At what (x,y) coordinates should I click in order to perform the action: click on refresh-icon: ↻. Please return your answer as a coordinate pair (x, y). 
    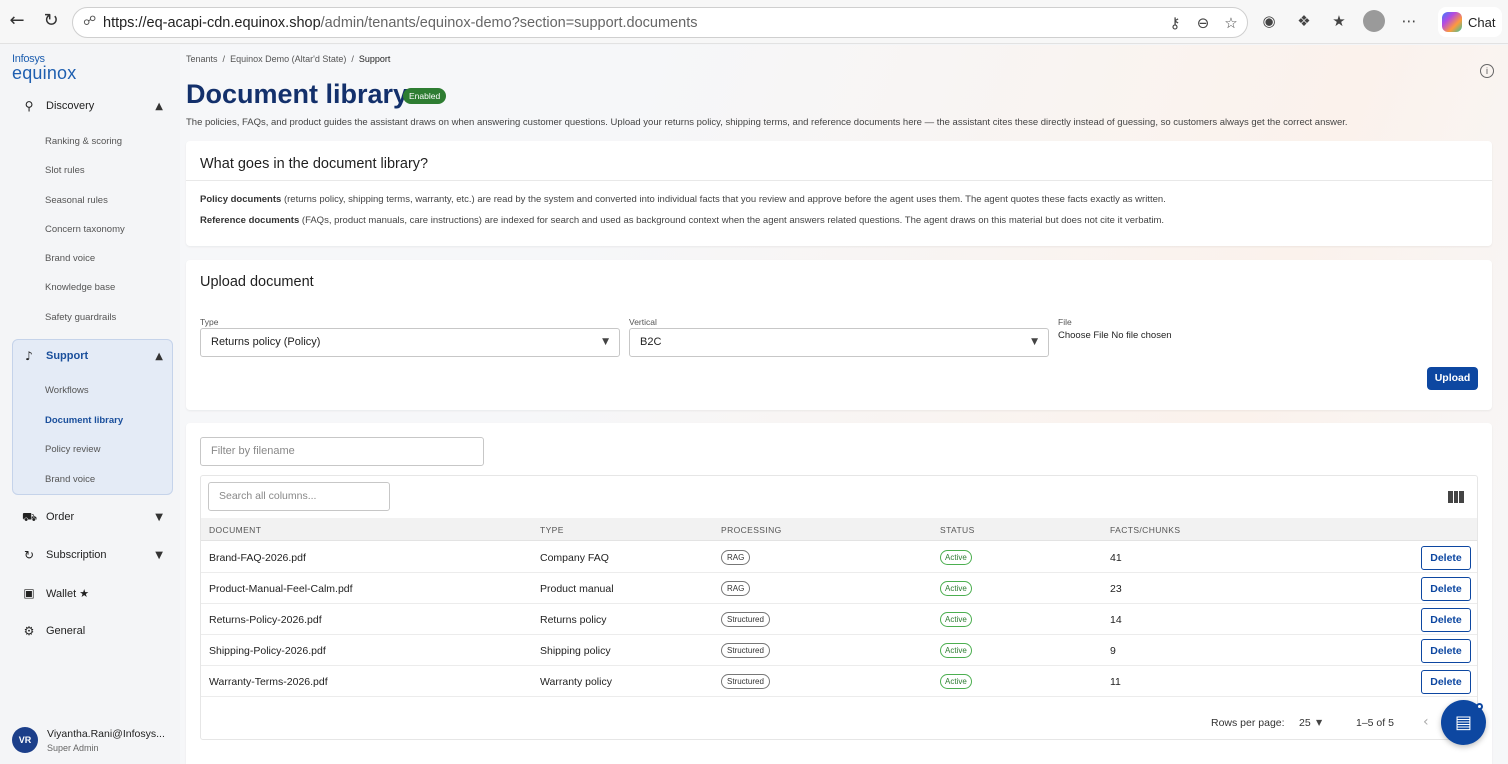
    Looking at the image, I should click on (29, 555).